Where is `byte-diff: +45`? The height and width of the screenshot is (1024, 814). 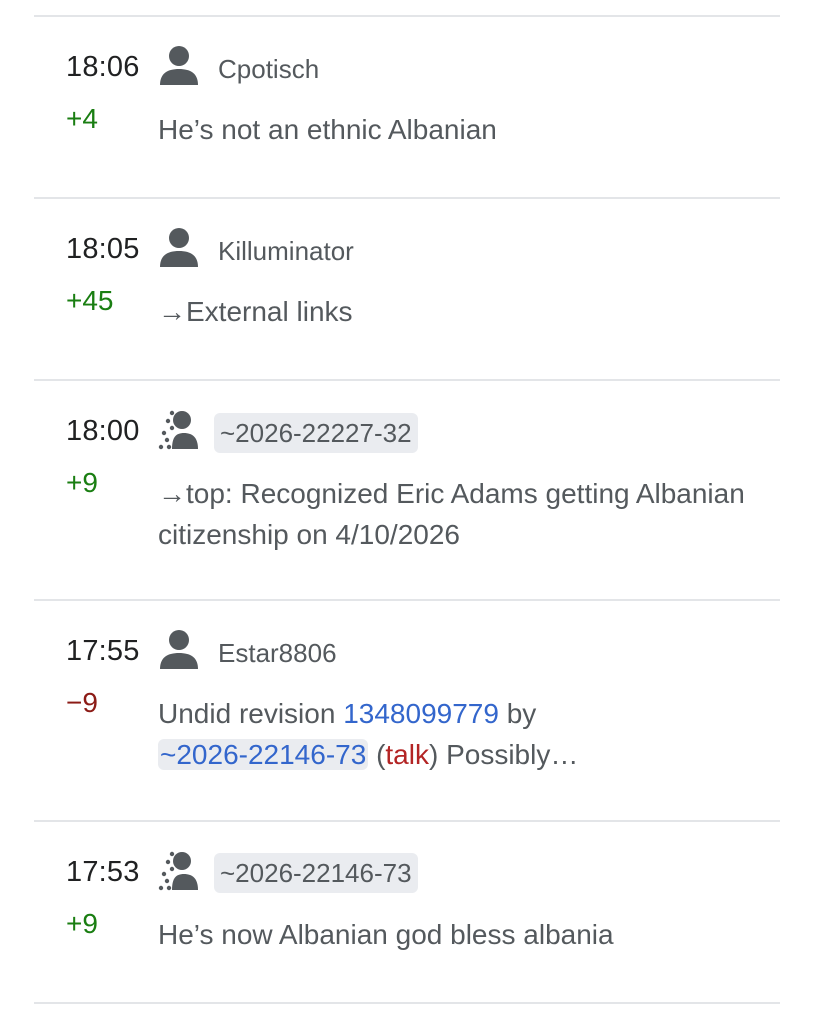
byte-diff: +45 is located at coordinates (90, 300).